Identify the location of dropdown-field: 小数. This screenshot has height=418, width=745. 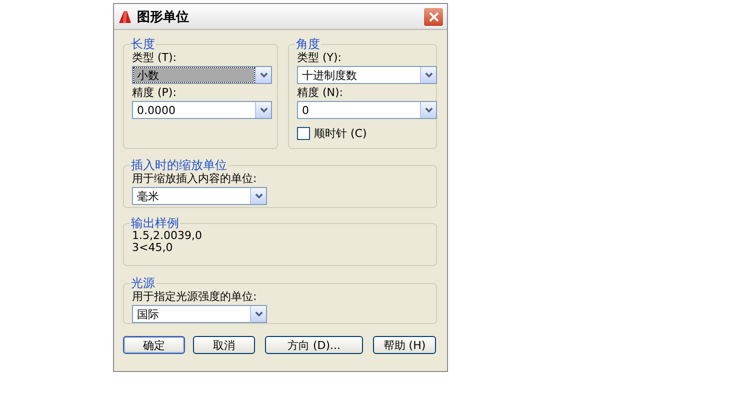
(202, 75).